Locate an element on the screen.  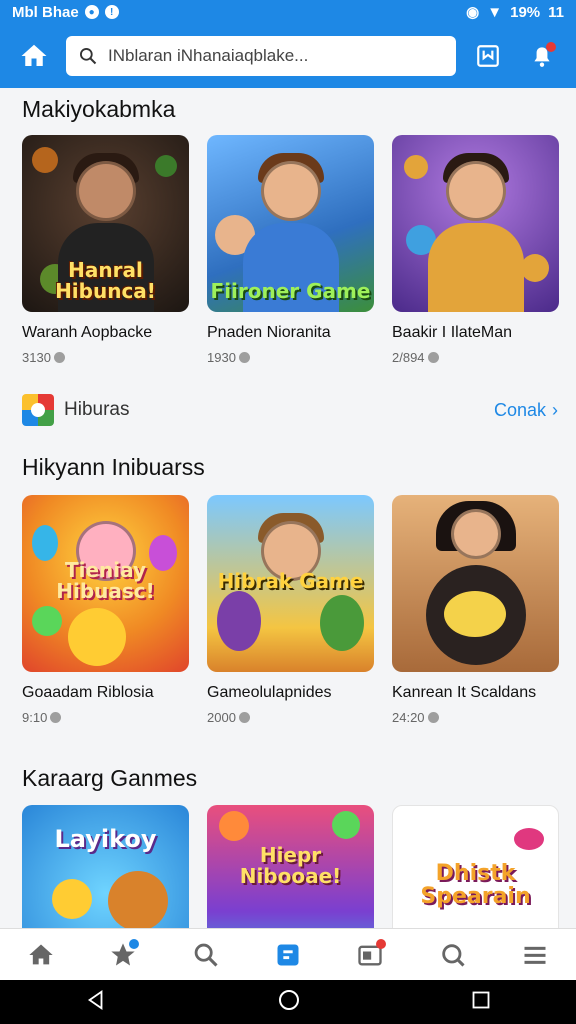
card-meta: 24:20 is located at coordinates (475, 717).